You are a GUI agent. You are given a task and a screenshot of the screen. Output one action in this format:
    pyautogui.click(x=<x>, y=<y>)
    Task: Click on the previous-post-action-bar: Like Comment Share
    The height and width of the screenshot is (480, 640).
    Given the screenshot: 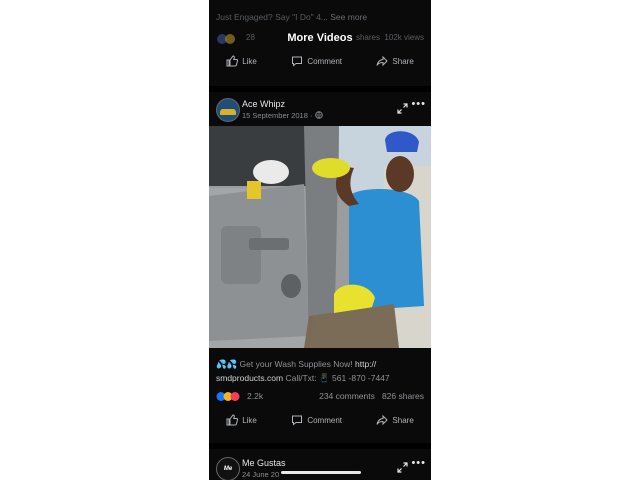 What is the action you would take?
    pyautogui.click(x=320, y=61)
    